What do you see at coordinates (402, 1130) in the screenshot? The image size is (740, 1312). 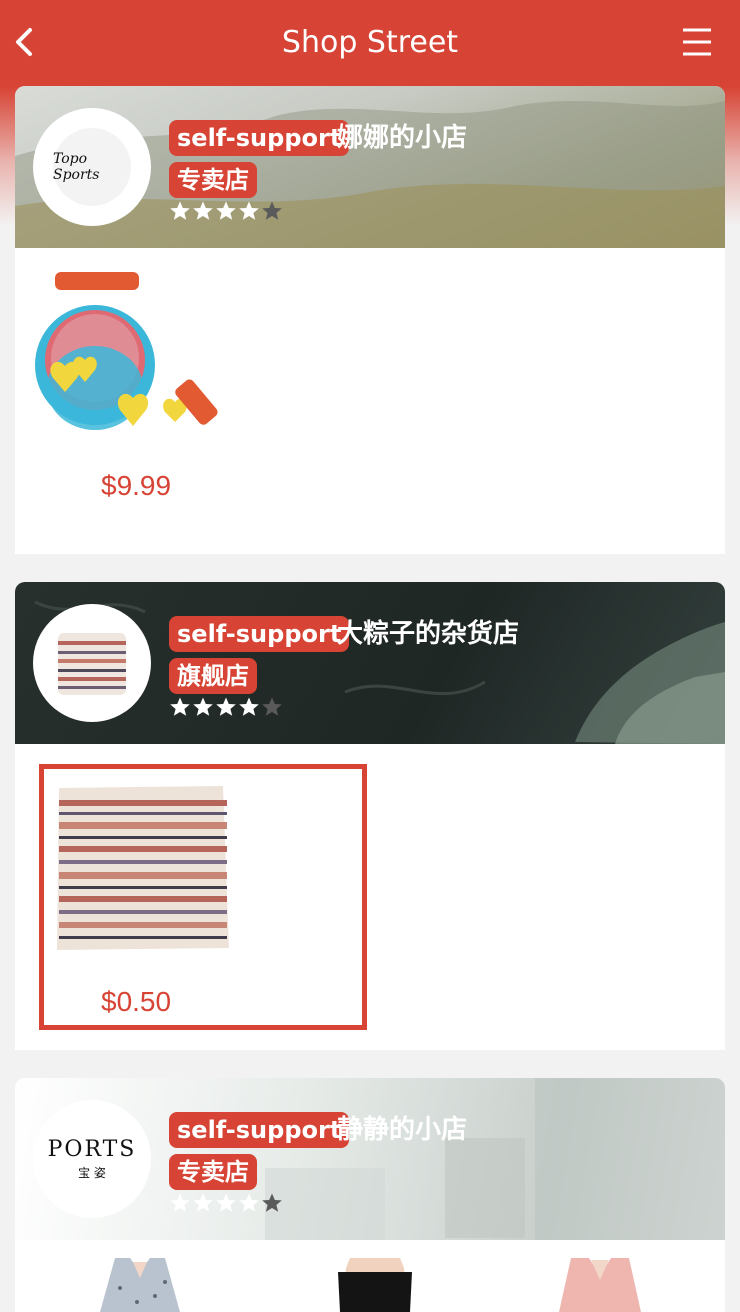 I see `shop-name: 静静的小店` at bounding box center [402, 1130].